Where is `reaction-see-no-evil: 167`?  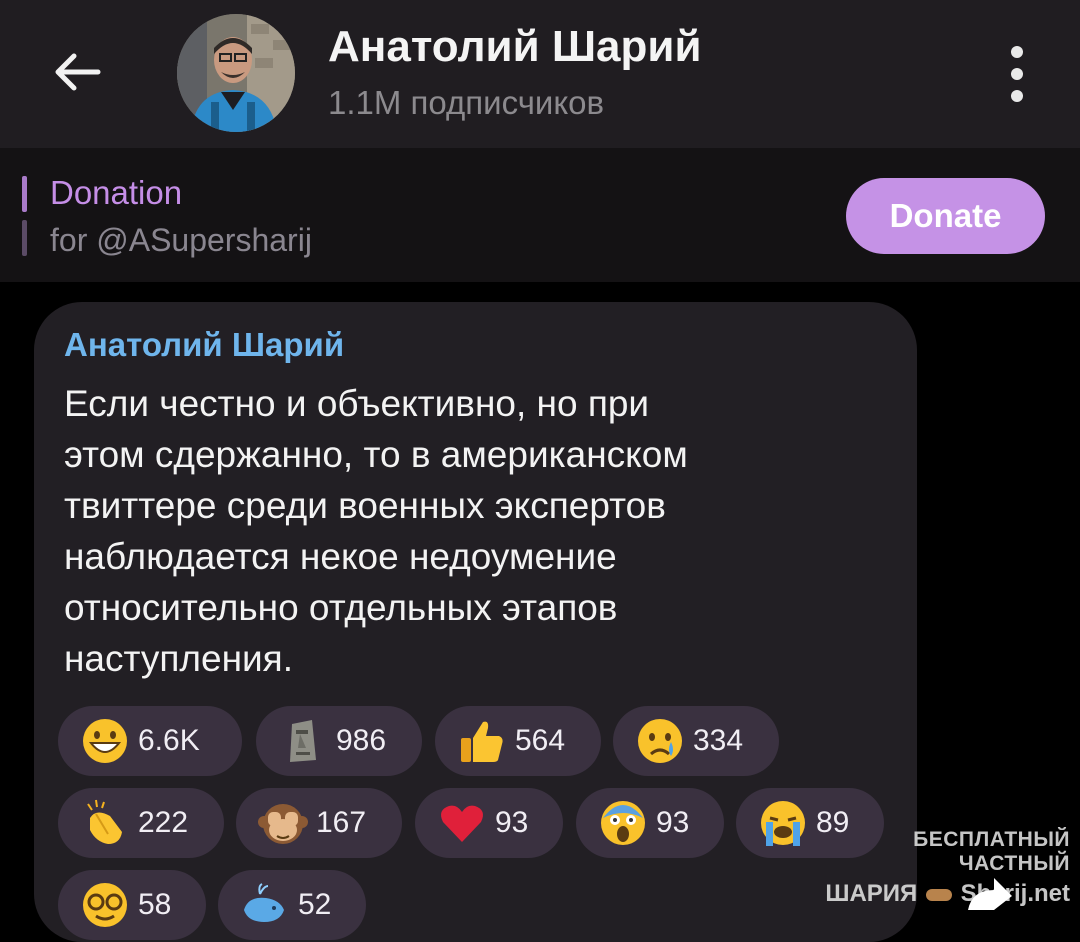
reaction-see-no-evil: 167 is located at coordinates (319, 823).